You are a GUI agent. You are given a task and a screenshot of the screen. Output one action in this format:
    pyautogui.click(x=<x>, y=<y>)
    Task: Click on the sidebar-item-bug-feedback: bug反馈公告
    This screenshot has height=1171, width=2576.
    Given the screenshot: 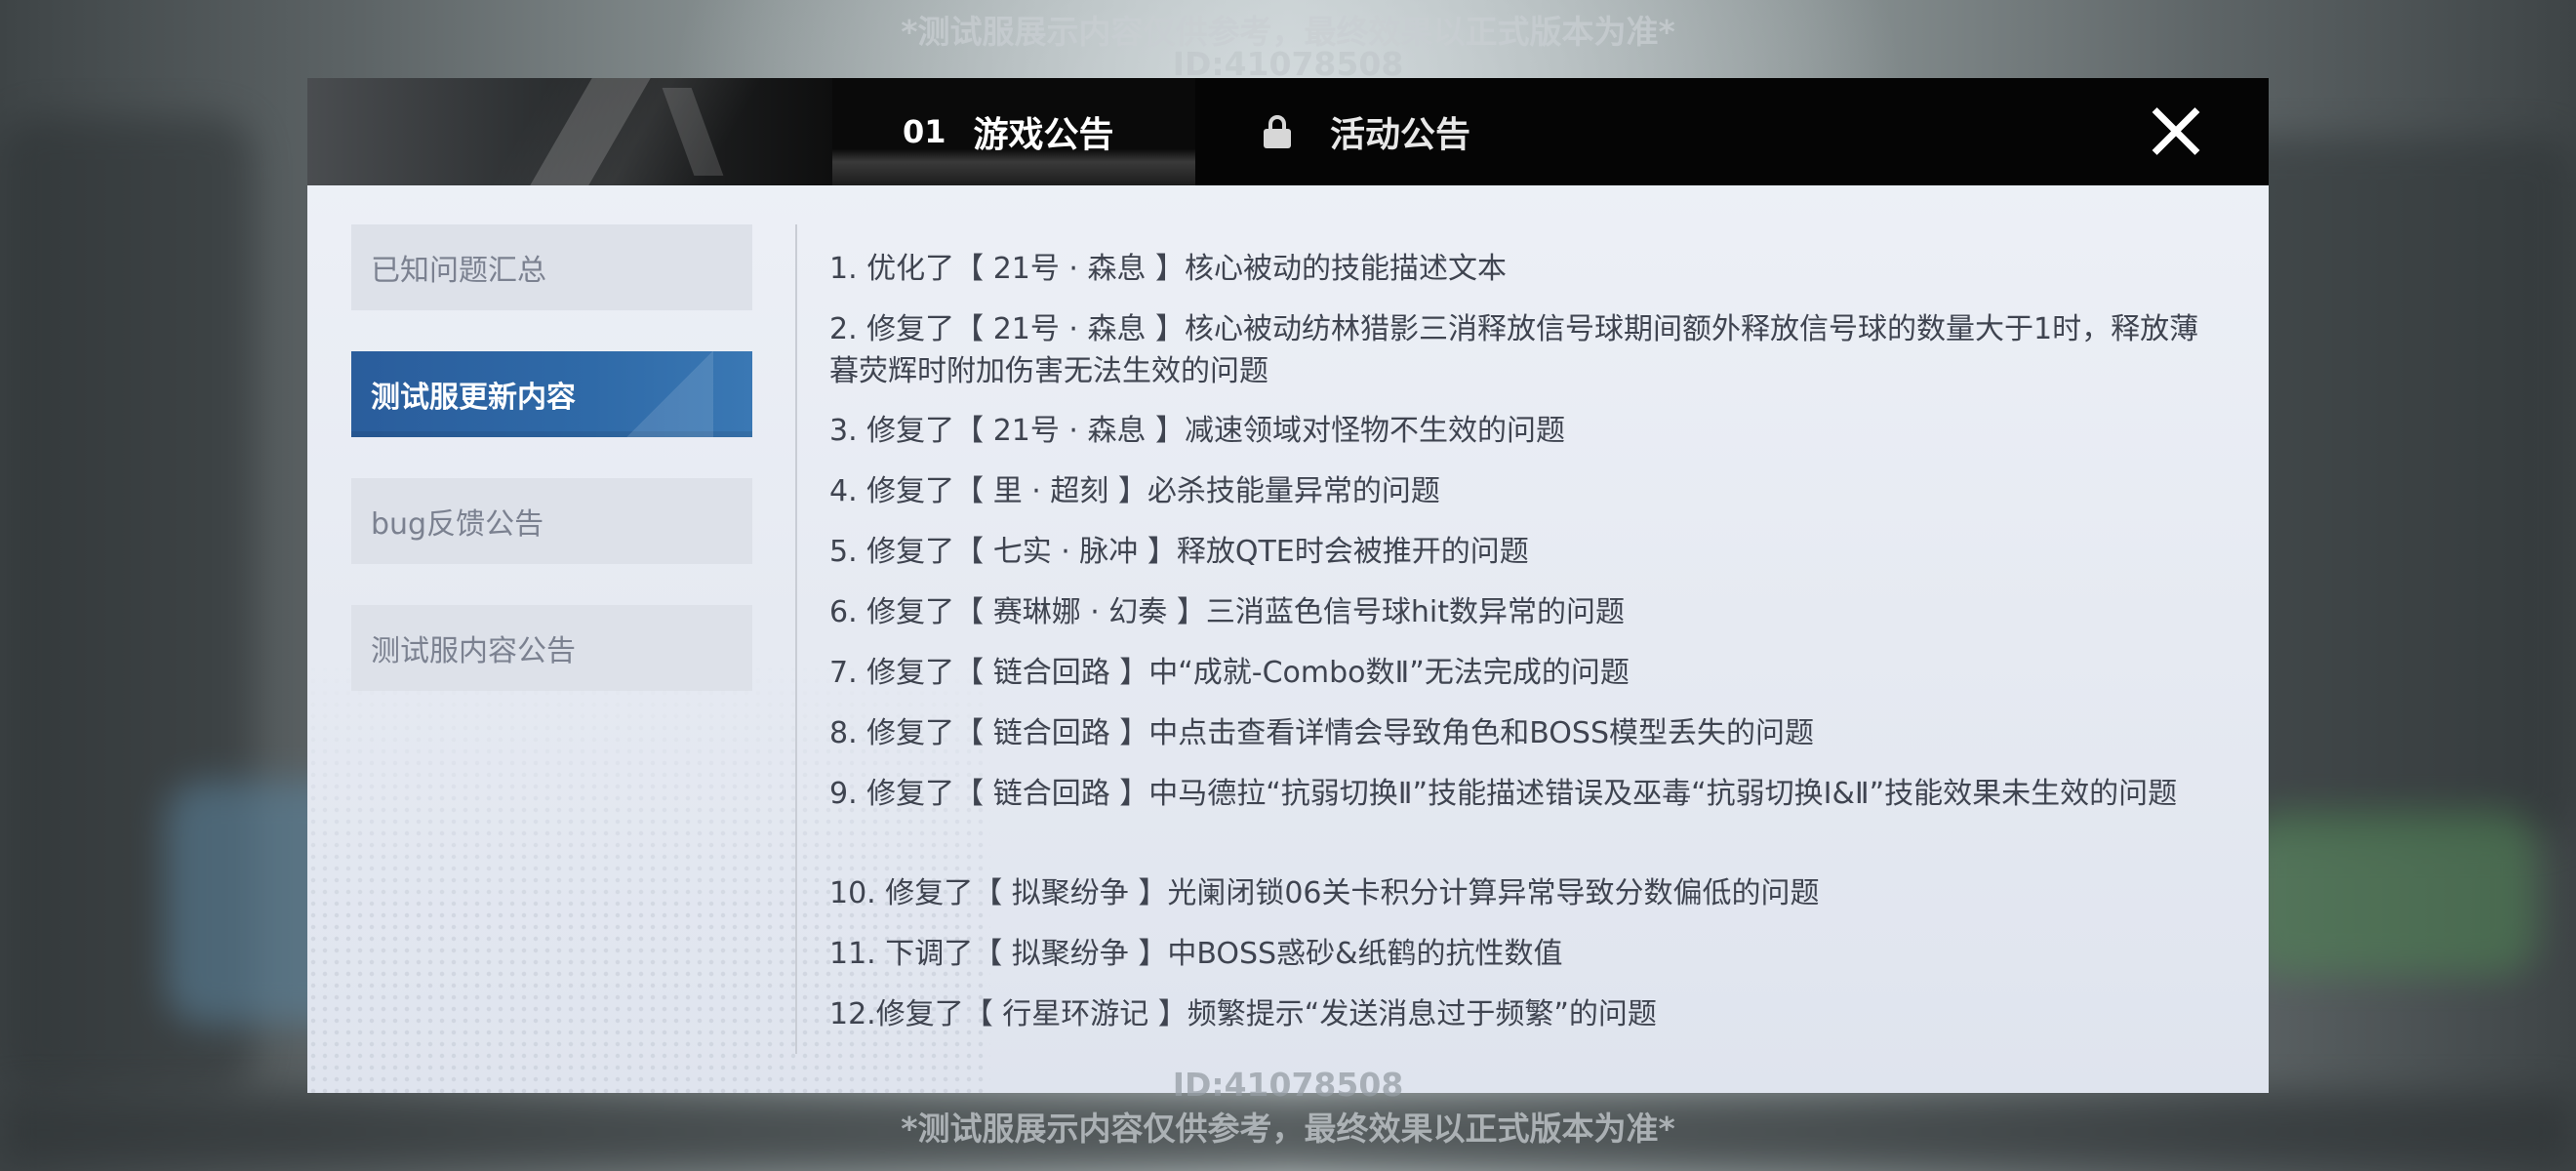 What is the action you would take?
    pyautogui.click(x=551, y=521)
    